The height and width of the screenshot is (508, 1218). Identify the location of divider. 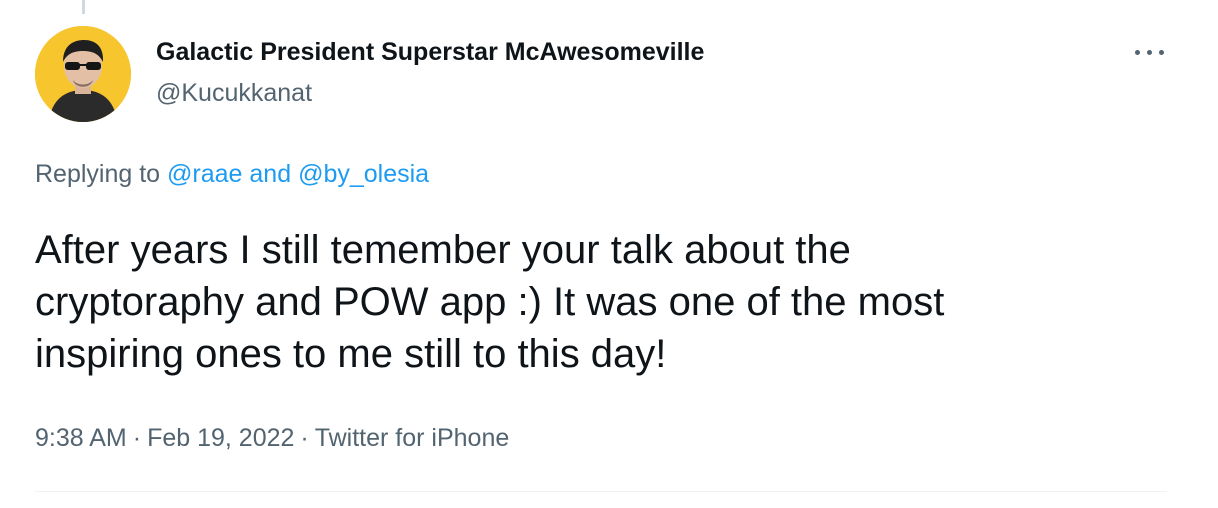
(601, 491).